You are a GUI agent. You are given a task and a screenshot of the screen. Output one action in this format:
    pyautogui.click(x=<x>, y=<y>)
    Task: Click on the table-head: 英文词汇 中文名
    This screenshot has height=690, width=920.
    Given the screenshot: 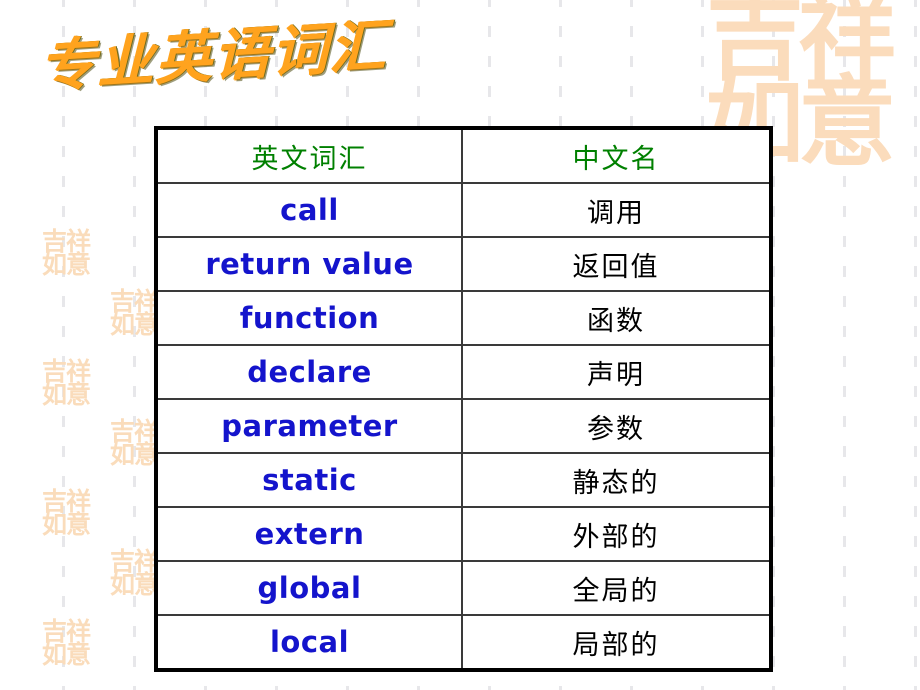 What is the action you would take?
    pyautogui.click(x=463, y=156)
    